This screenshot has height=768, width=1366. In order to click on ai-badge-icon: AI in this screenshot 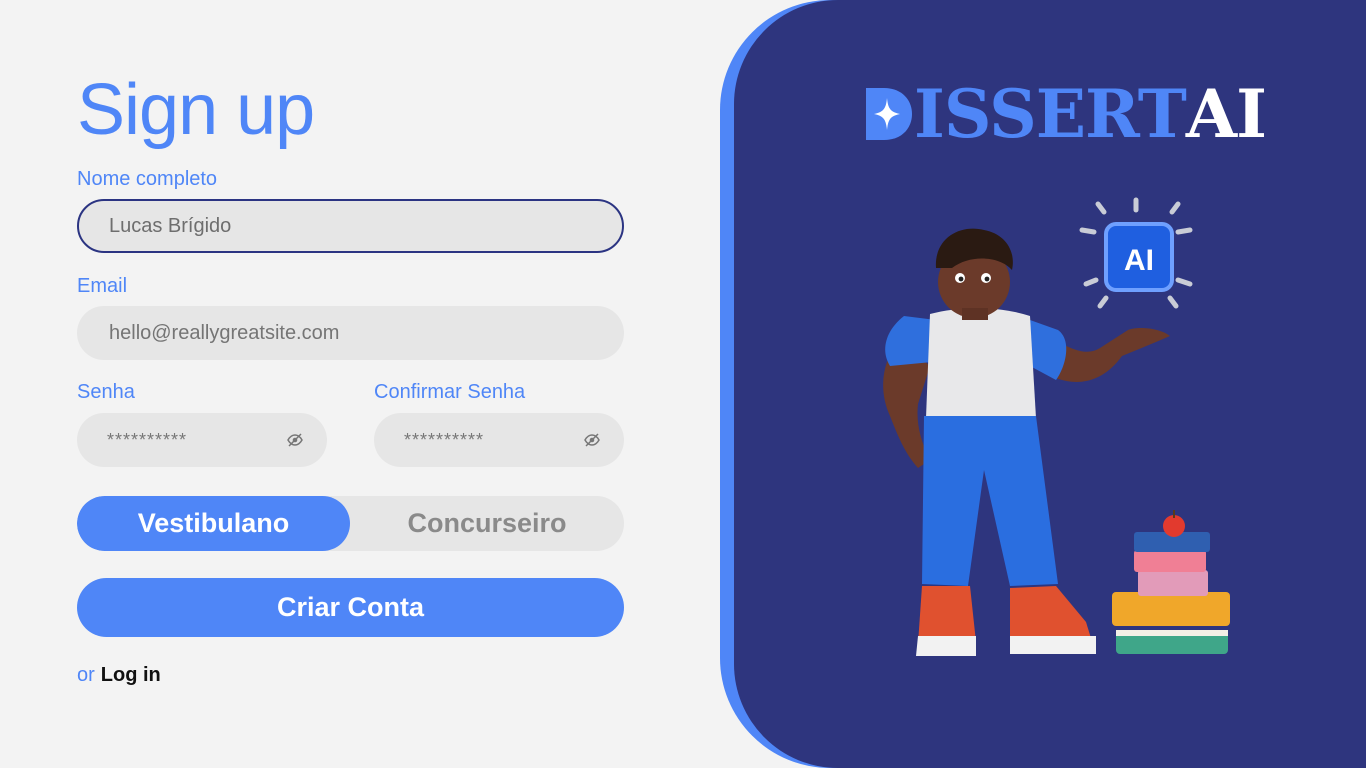, I will do `click(1136, 253)`.